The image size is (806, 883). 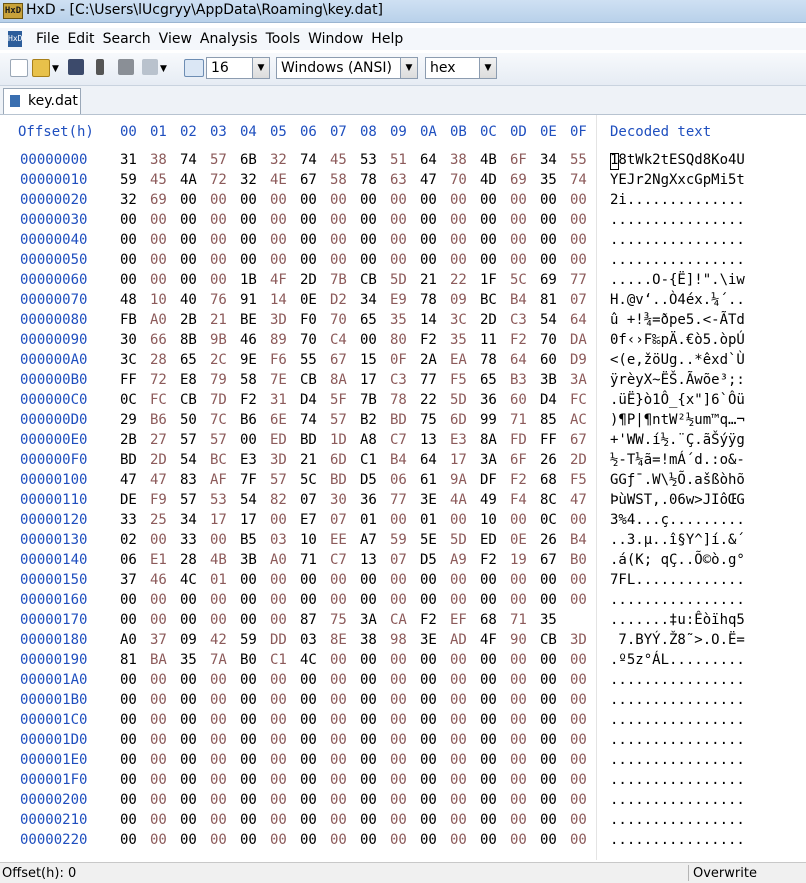 I want to click on hex-byte: FF, so click(x=132, y=380).